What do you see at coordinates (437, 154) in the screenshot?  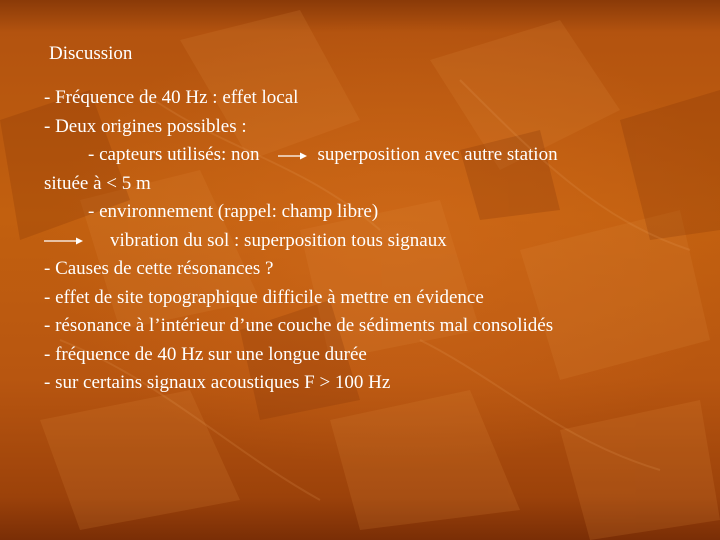 I see `sub-bullet-text: superposition avec autre station` at bounding box center [437, 154].